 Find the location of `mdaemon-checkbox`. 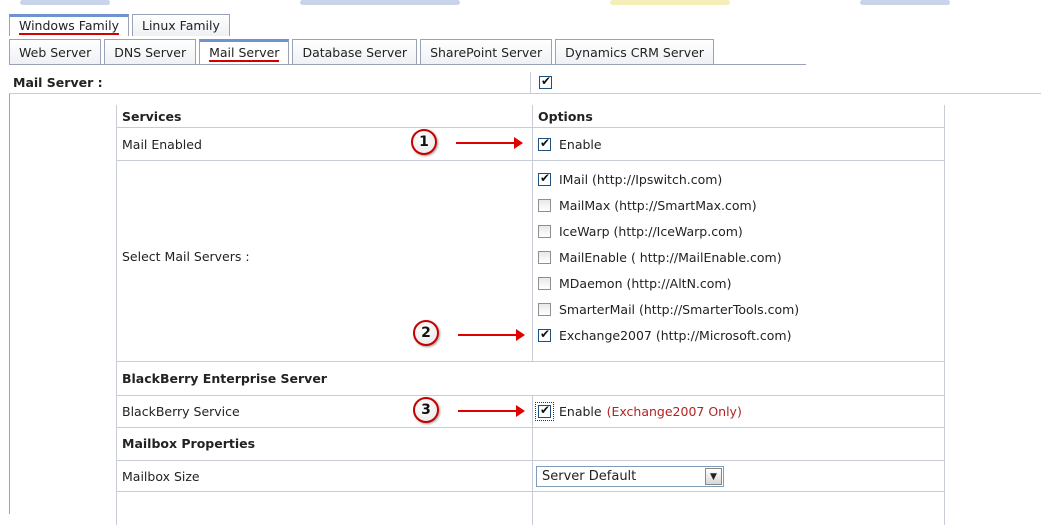

mdaemon-checkbox is located at coordinates (544, 283).